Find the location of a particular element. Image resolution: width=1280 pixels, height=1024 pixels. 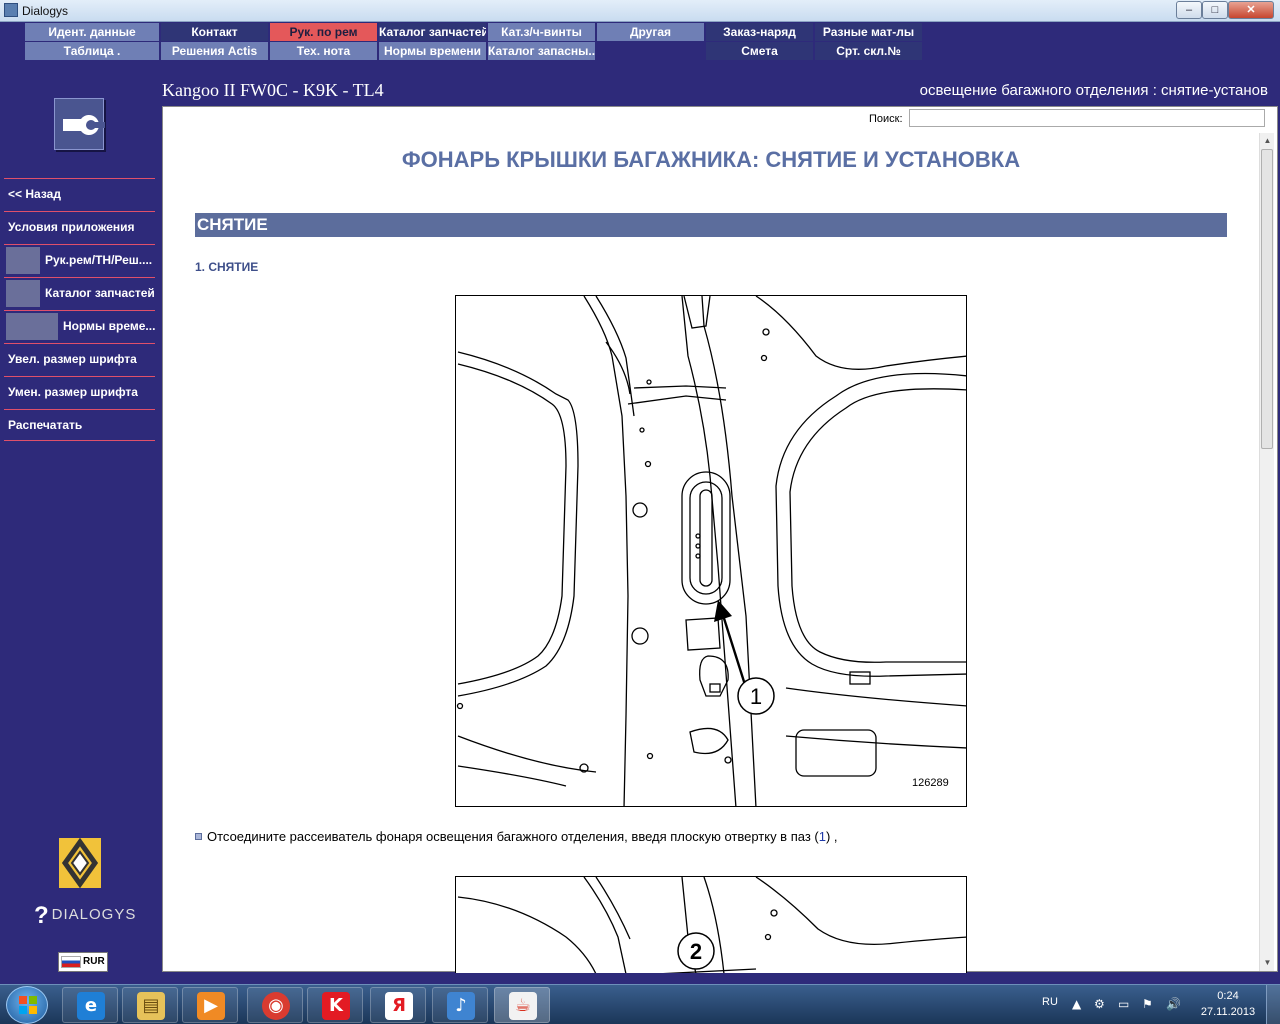

sidebar-back: << Назад is located at coordinates (79, 194).